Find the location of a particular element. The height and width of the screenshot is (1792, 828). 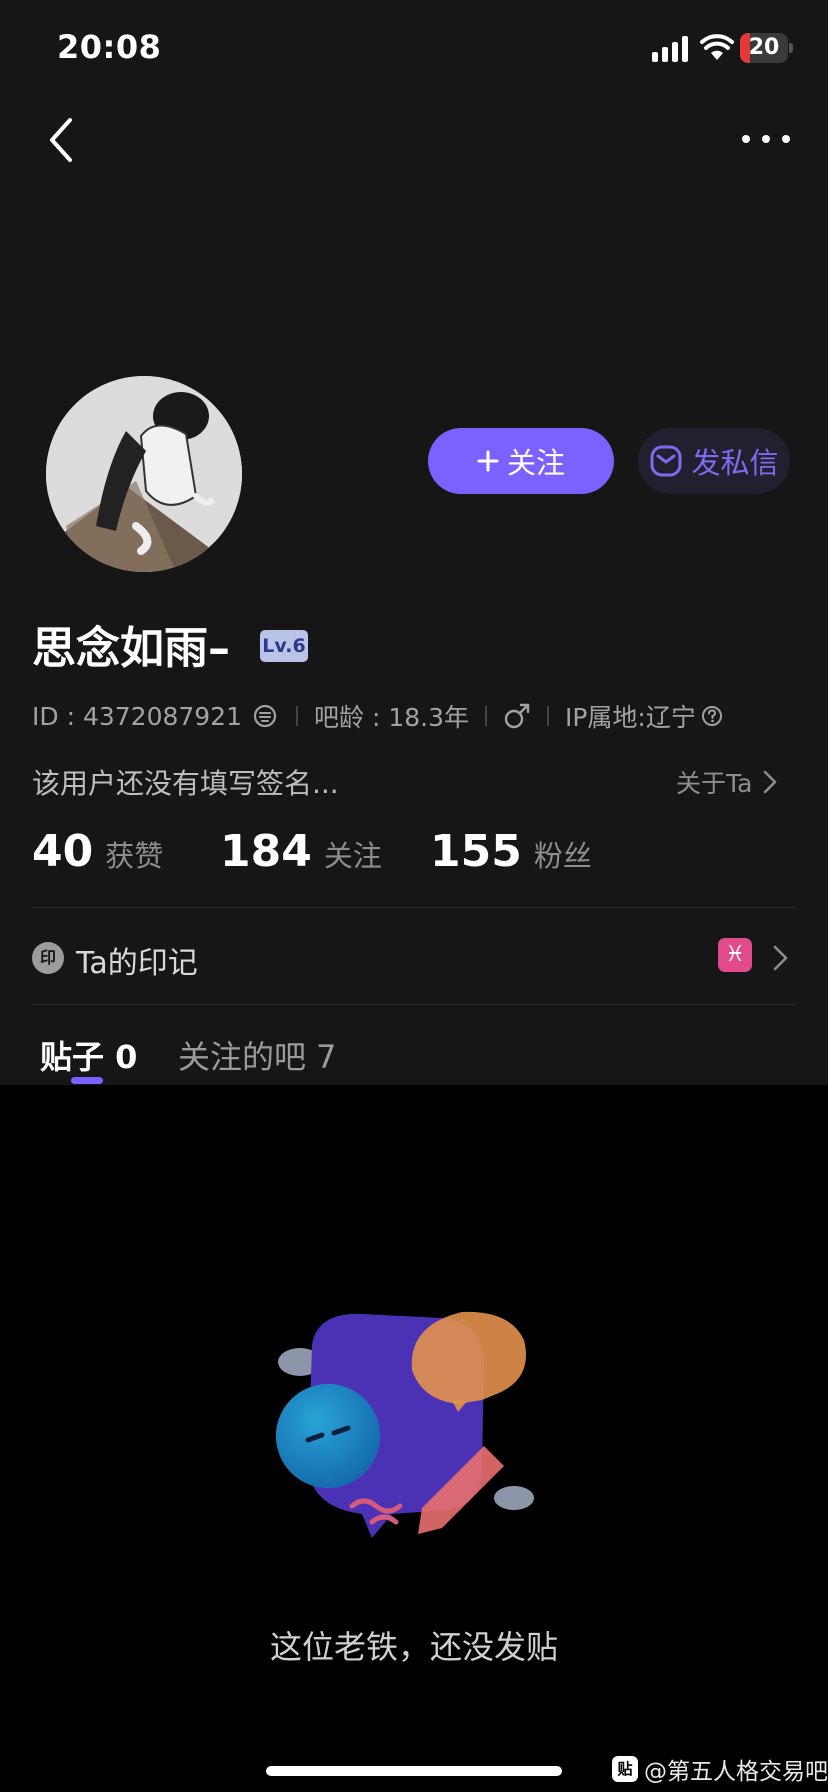

wifi-icon is located at coordinates (717, 47).